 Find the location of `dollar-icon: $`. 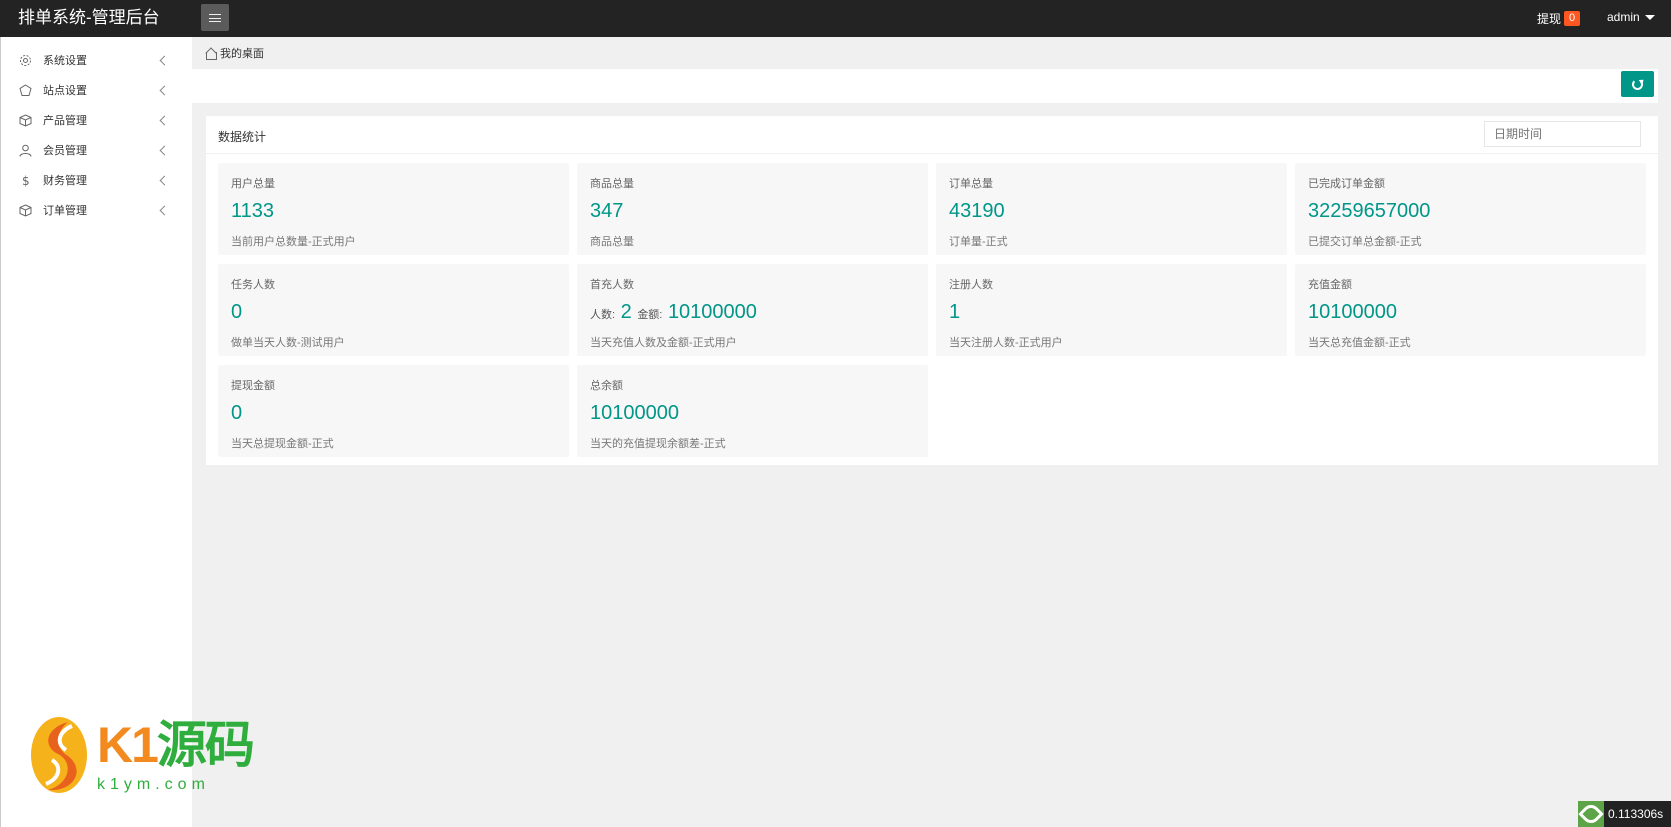

dollar-icon: $ is located at coordinates (25, 180).